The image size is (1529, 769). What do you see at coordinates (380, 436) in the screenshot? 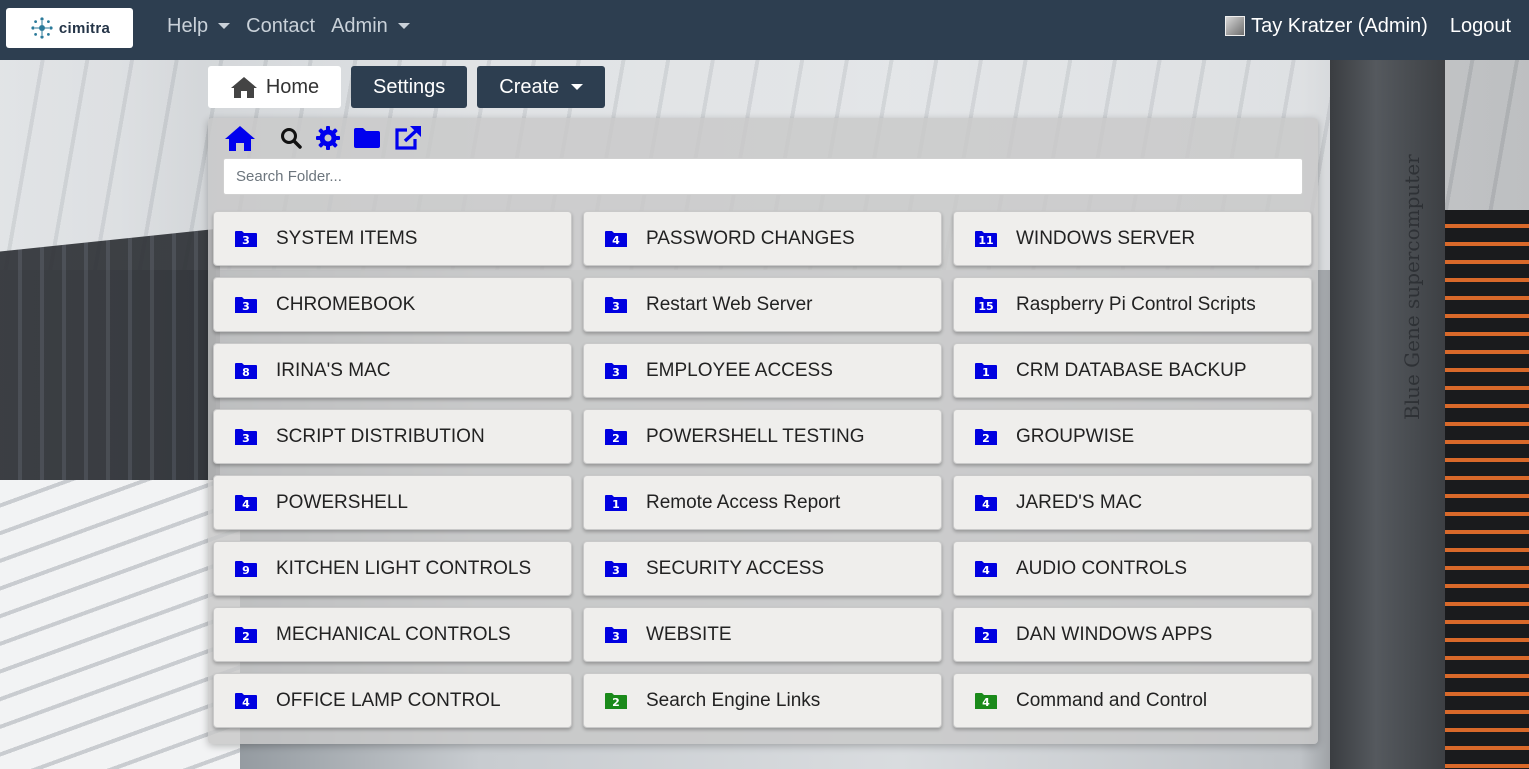
I see `folder-label: SCRIPT DISTRIBUTION` at bounding box center [380, 436].